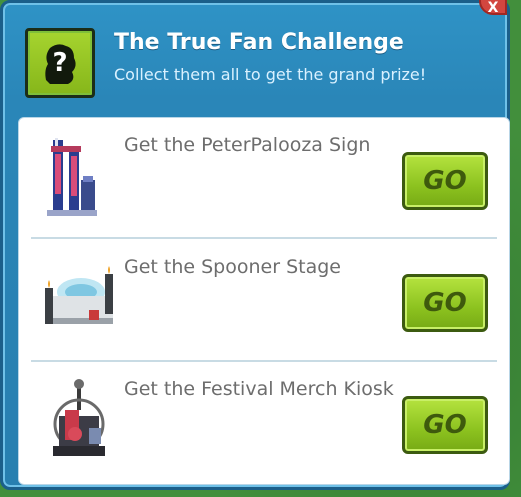 The height and width of the screenshot is (497, 521). I want to click on festival-merch-kiosk-icon, so click(79, 421).